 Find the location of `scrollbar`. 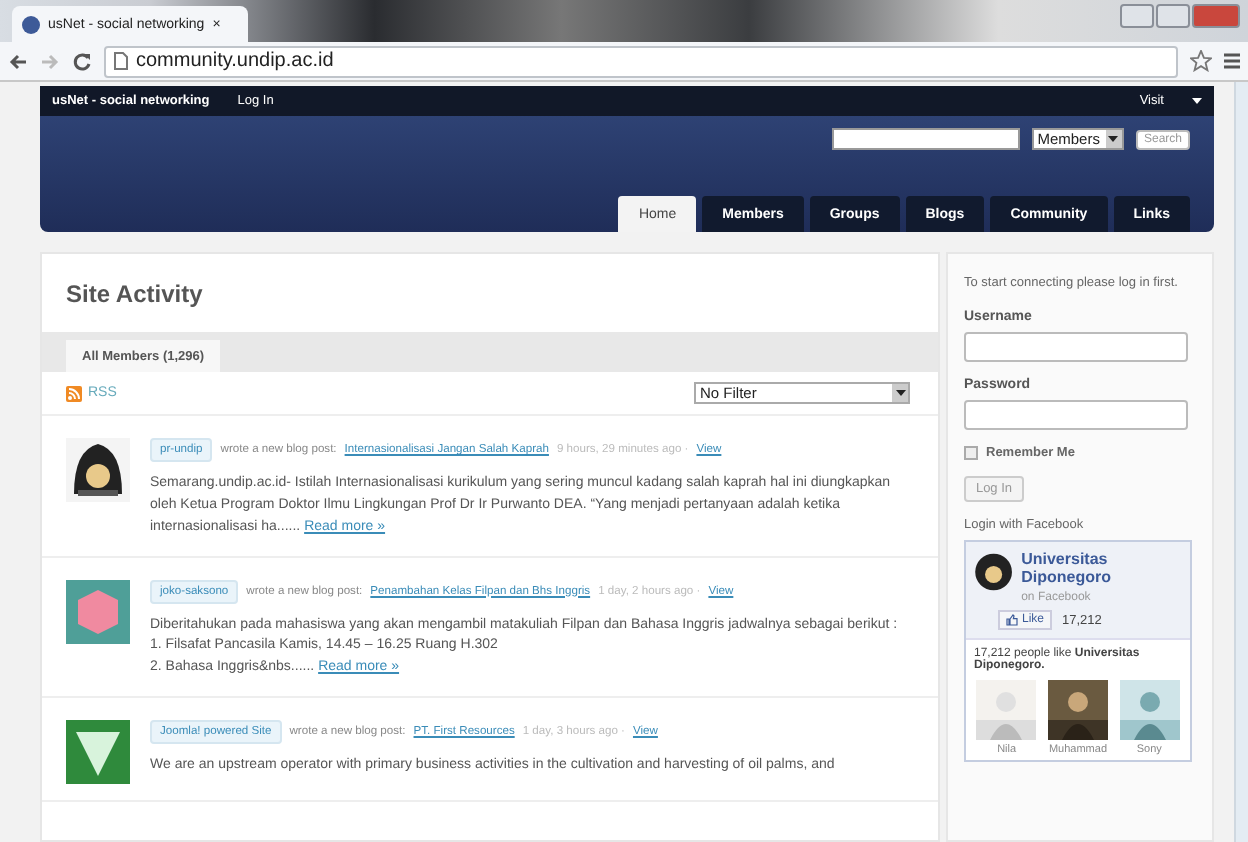

scrollbar is located at coordinates (1241, 462).